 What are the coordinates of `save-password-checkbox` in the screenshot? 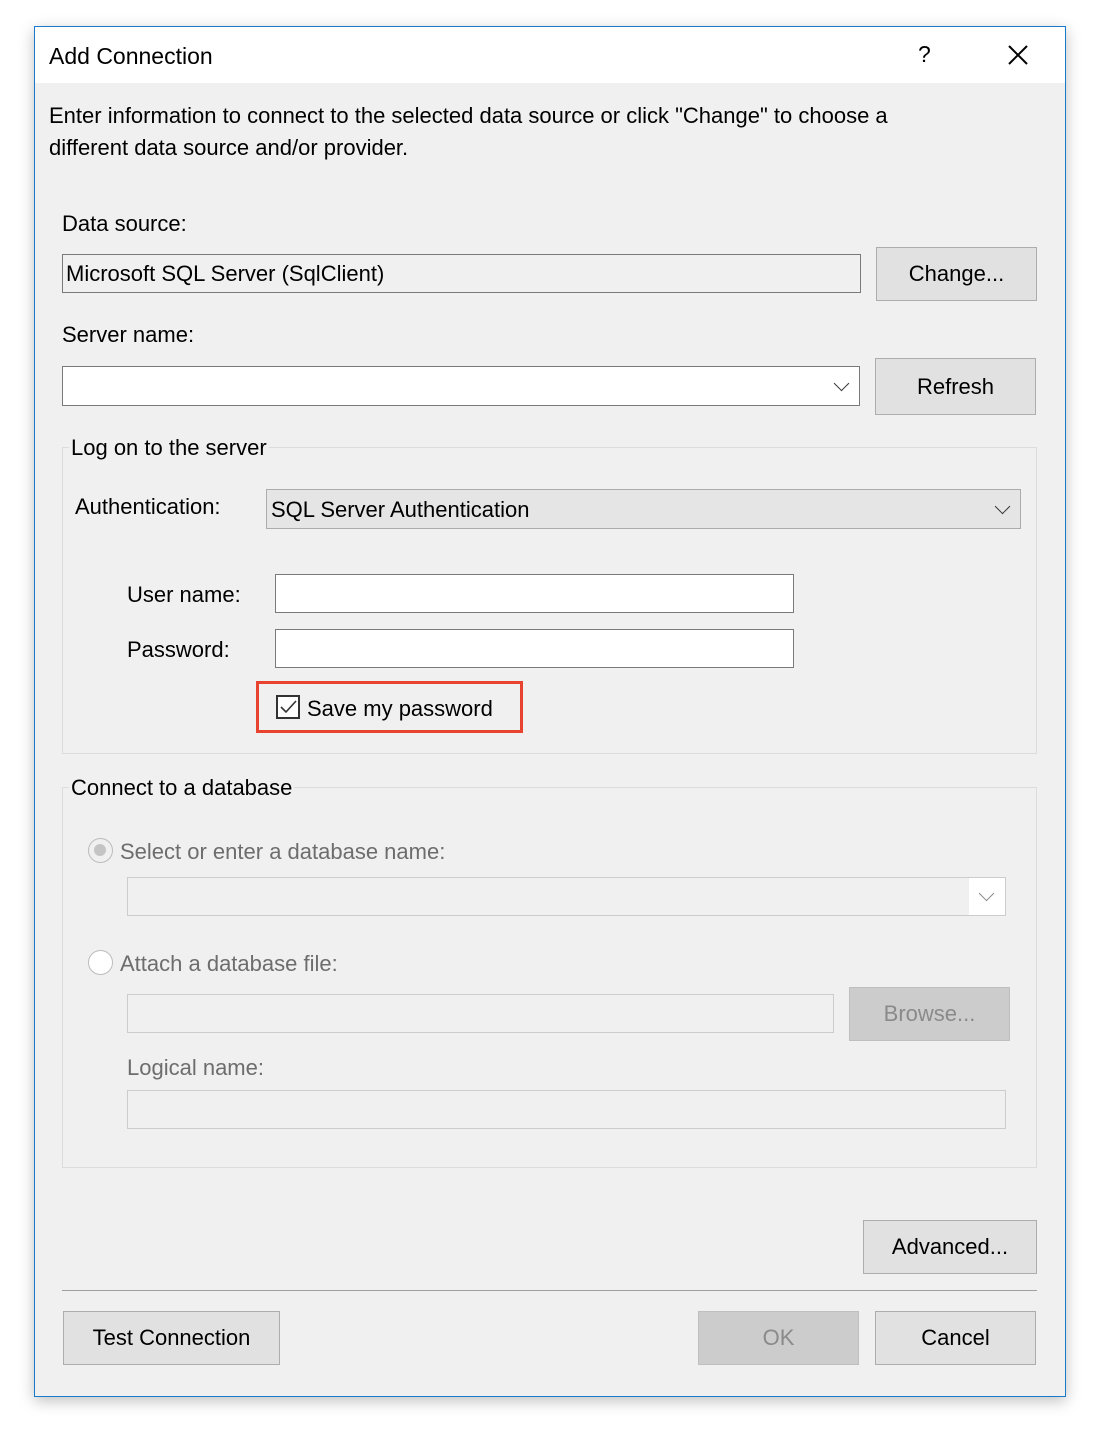 It's located at (288, 707).